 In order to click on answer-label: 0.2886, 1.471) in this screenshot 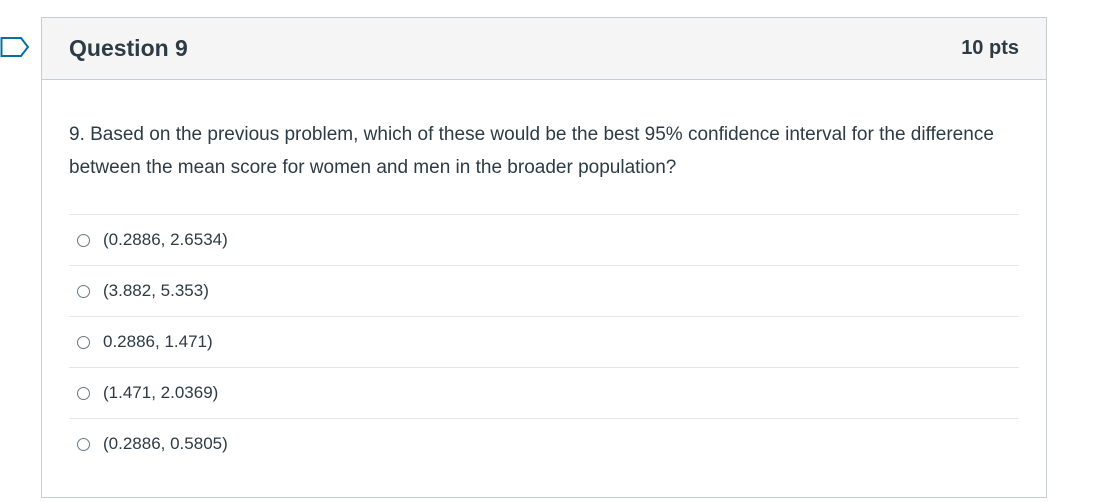, I will do `click(158, 341)`.